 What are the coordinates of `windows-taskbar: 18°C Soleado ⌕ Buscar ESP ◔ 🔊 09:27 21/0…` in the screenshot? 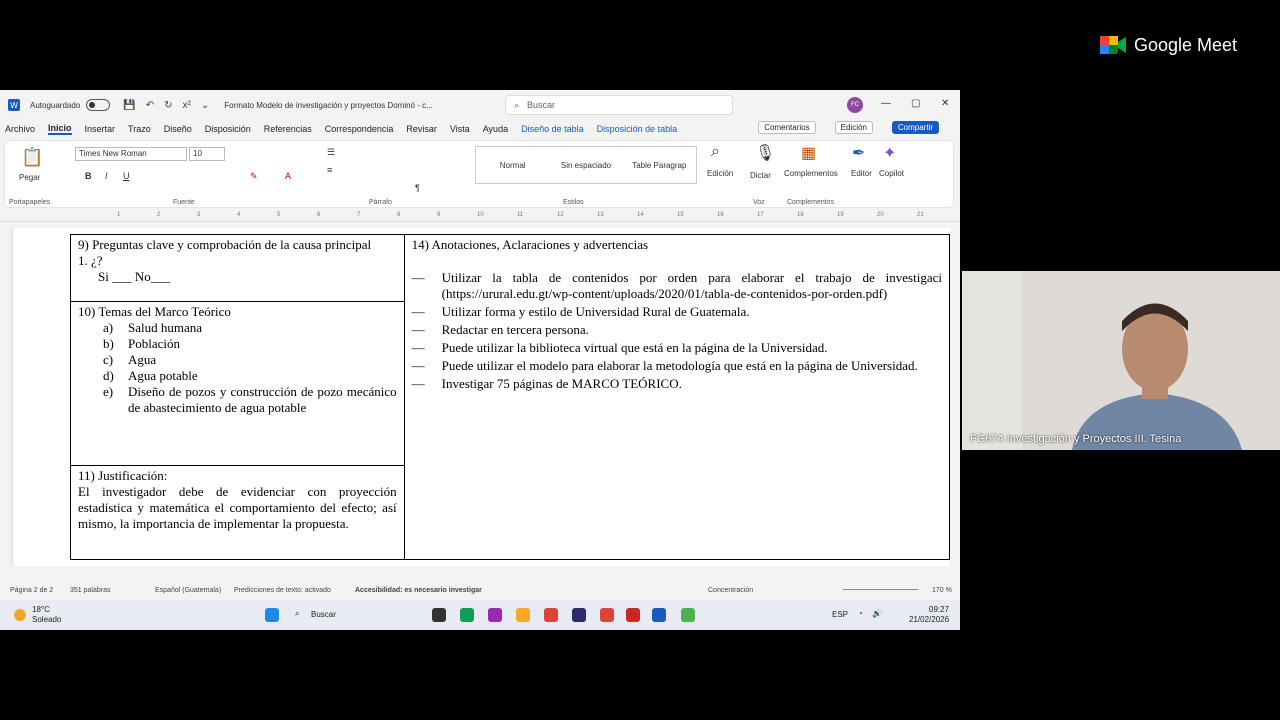 It's located at (480, 615).